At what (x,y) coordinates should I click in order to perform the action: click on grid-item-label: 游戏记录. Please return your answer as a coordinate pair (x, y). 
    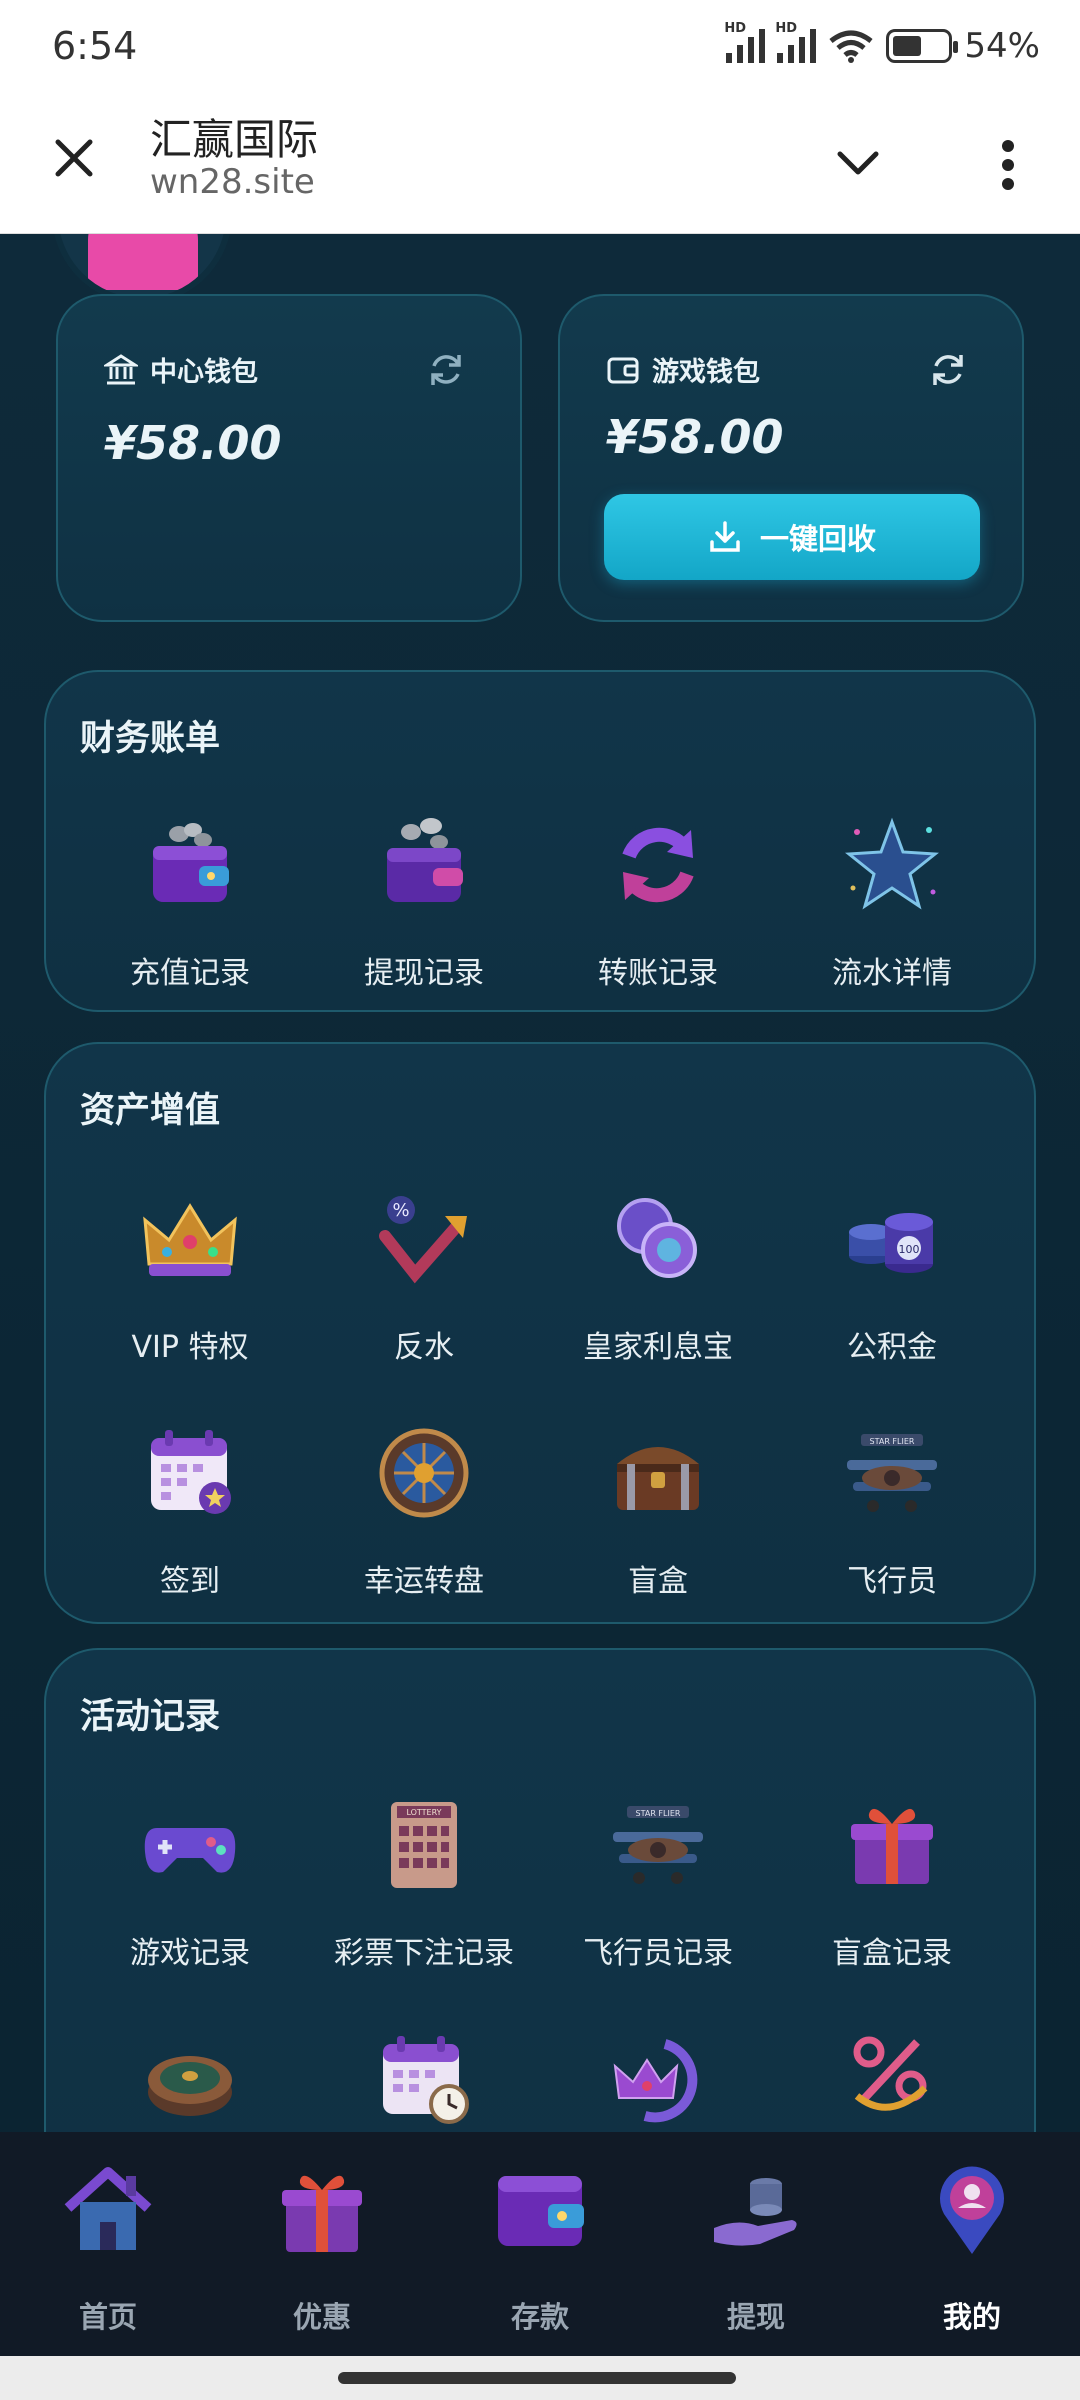
    Looking at the image, I should click on (190, 1953).